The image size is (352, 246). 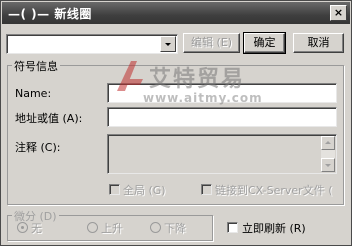 What do you see at coordinates (49, 118) in the screenshot?
I see `address-label: 地址或值 (A):` at bounding box center [49, 118].